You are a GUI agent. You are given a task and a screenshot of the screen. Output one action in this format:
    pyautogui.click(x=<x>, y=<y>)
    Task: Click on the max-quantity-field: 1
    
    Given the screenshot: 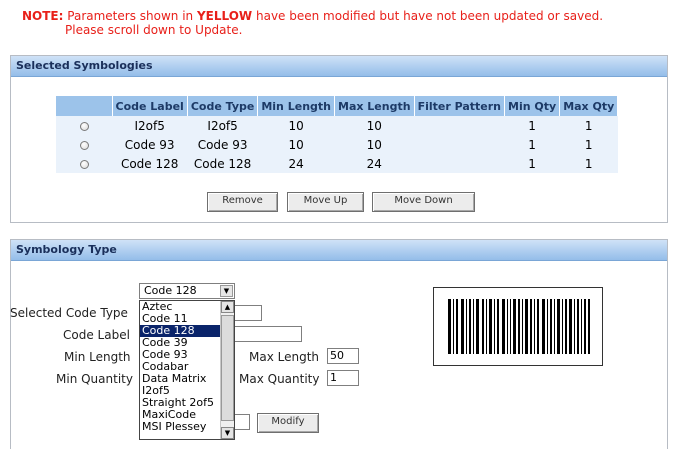 What is the action you would take?
    pyautogui.click(x=343, y=378)
    